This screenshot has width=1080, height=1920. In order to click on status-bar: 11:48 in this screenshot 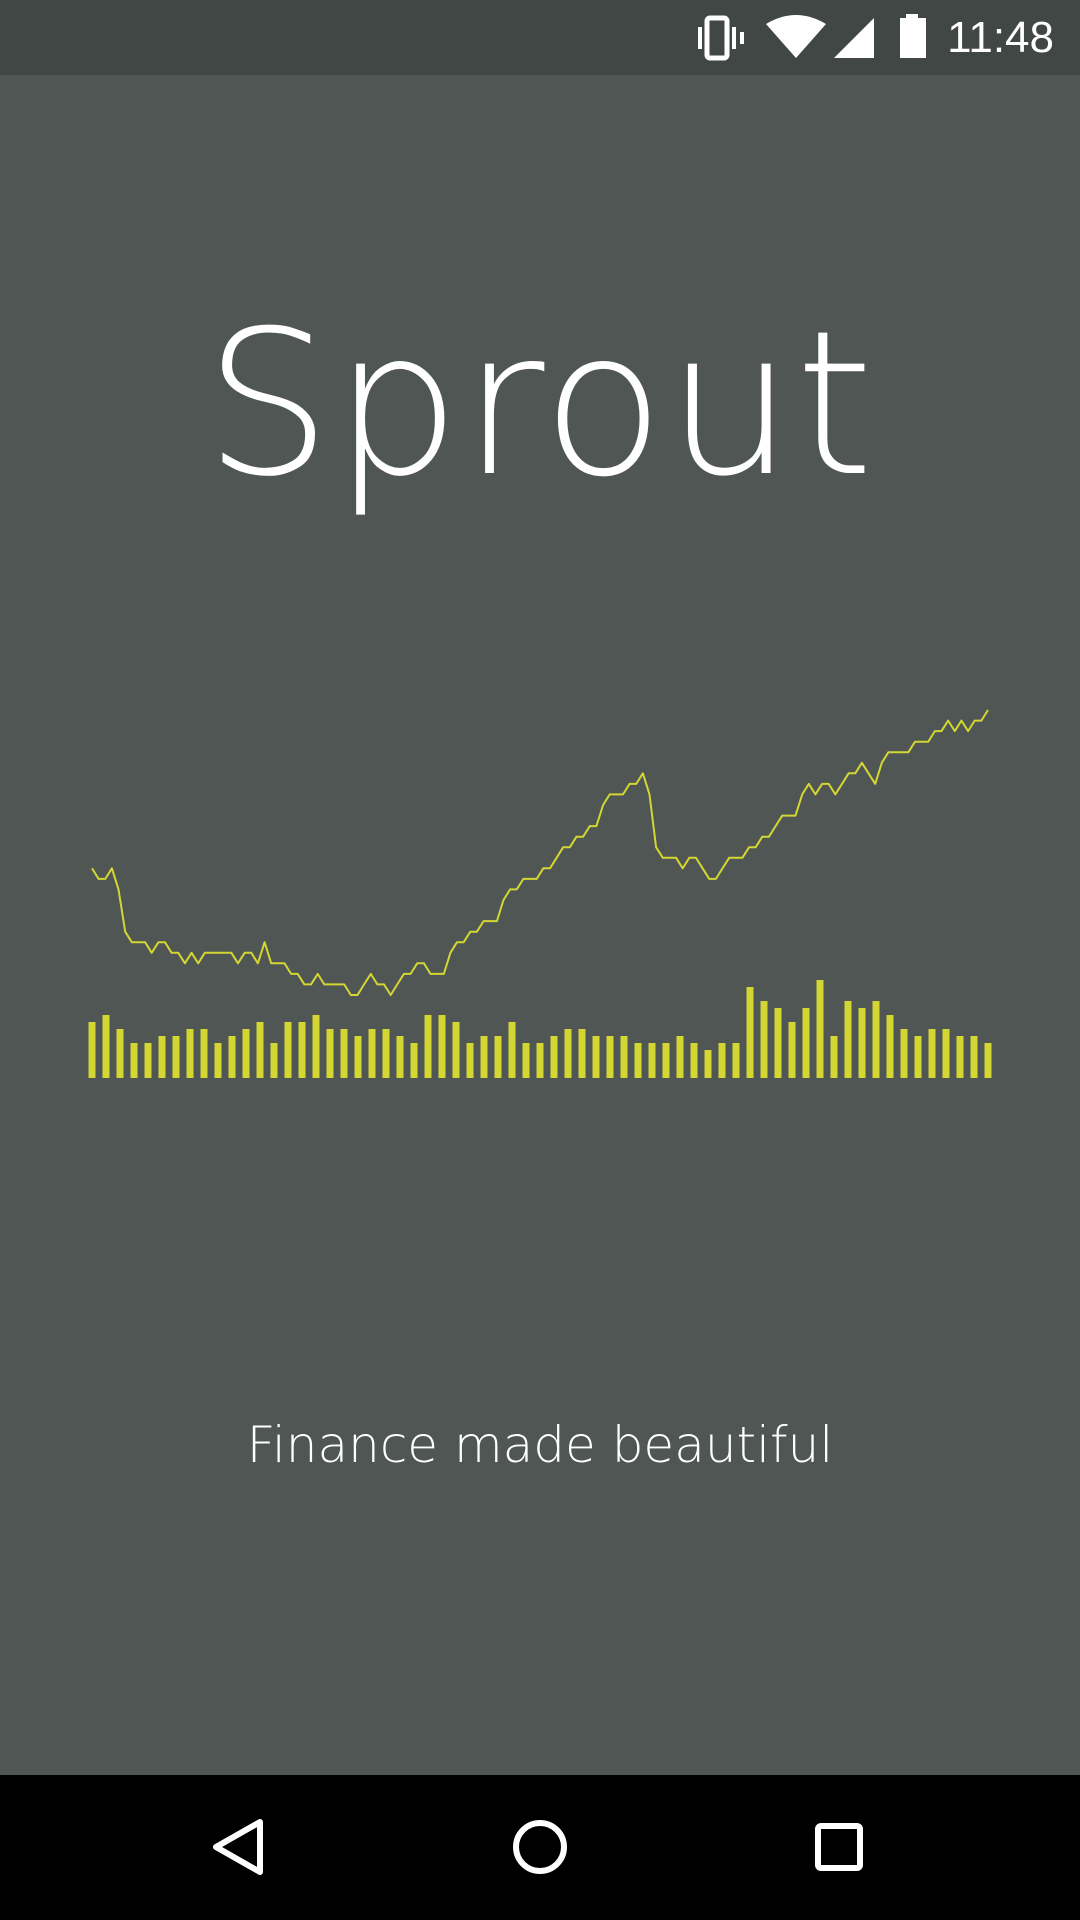, I will do `click(540, 37)`.